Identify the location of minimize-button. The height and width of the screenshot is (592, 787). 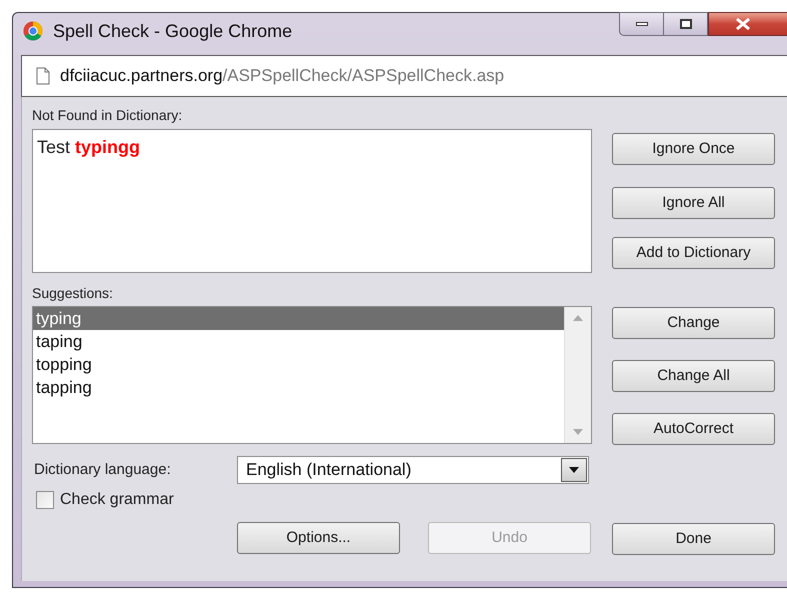
(641, 24).